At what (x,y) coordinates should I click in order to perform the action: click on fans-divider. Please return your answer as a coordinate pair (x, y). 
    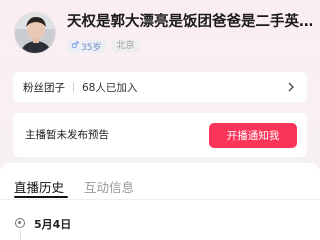
    Looking at the image, I should click on (73, 87).